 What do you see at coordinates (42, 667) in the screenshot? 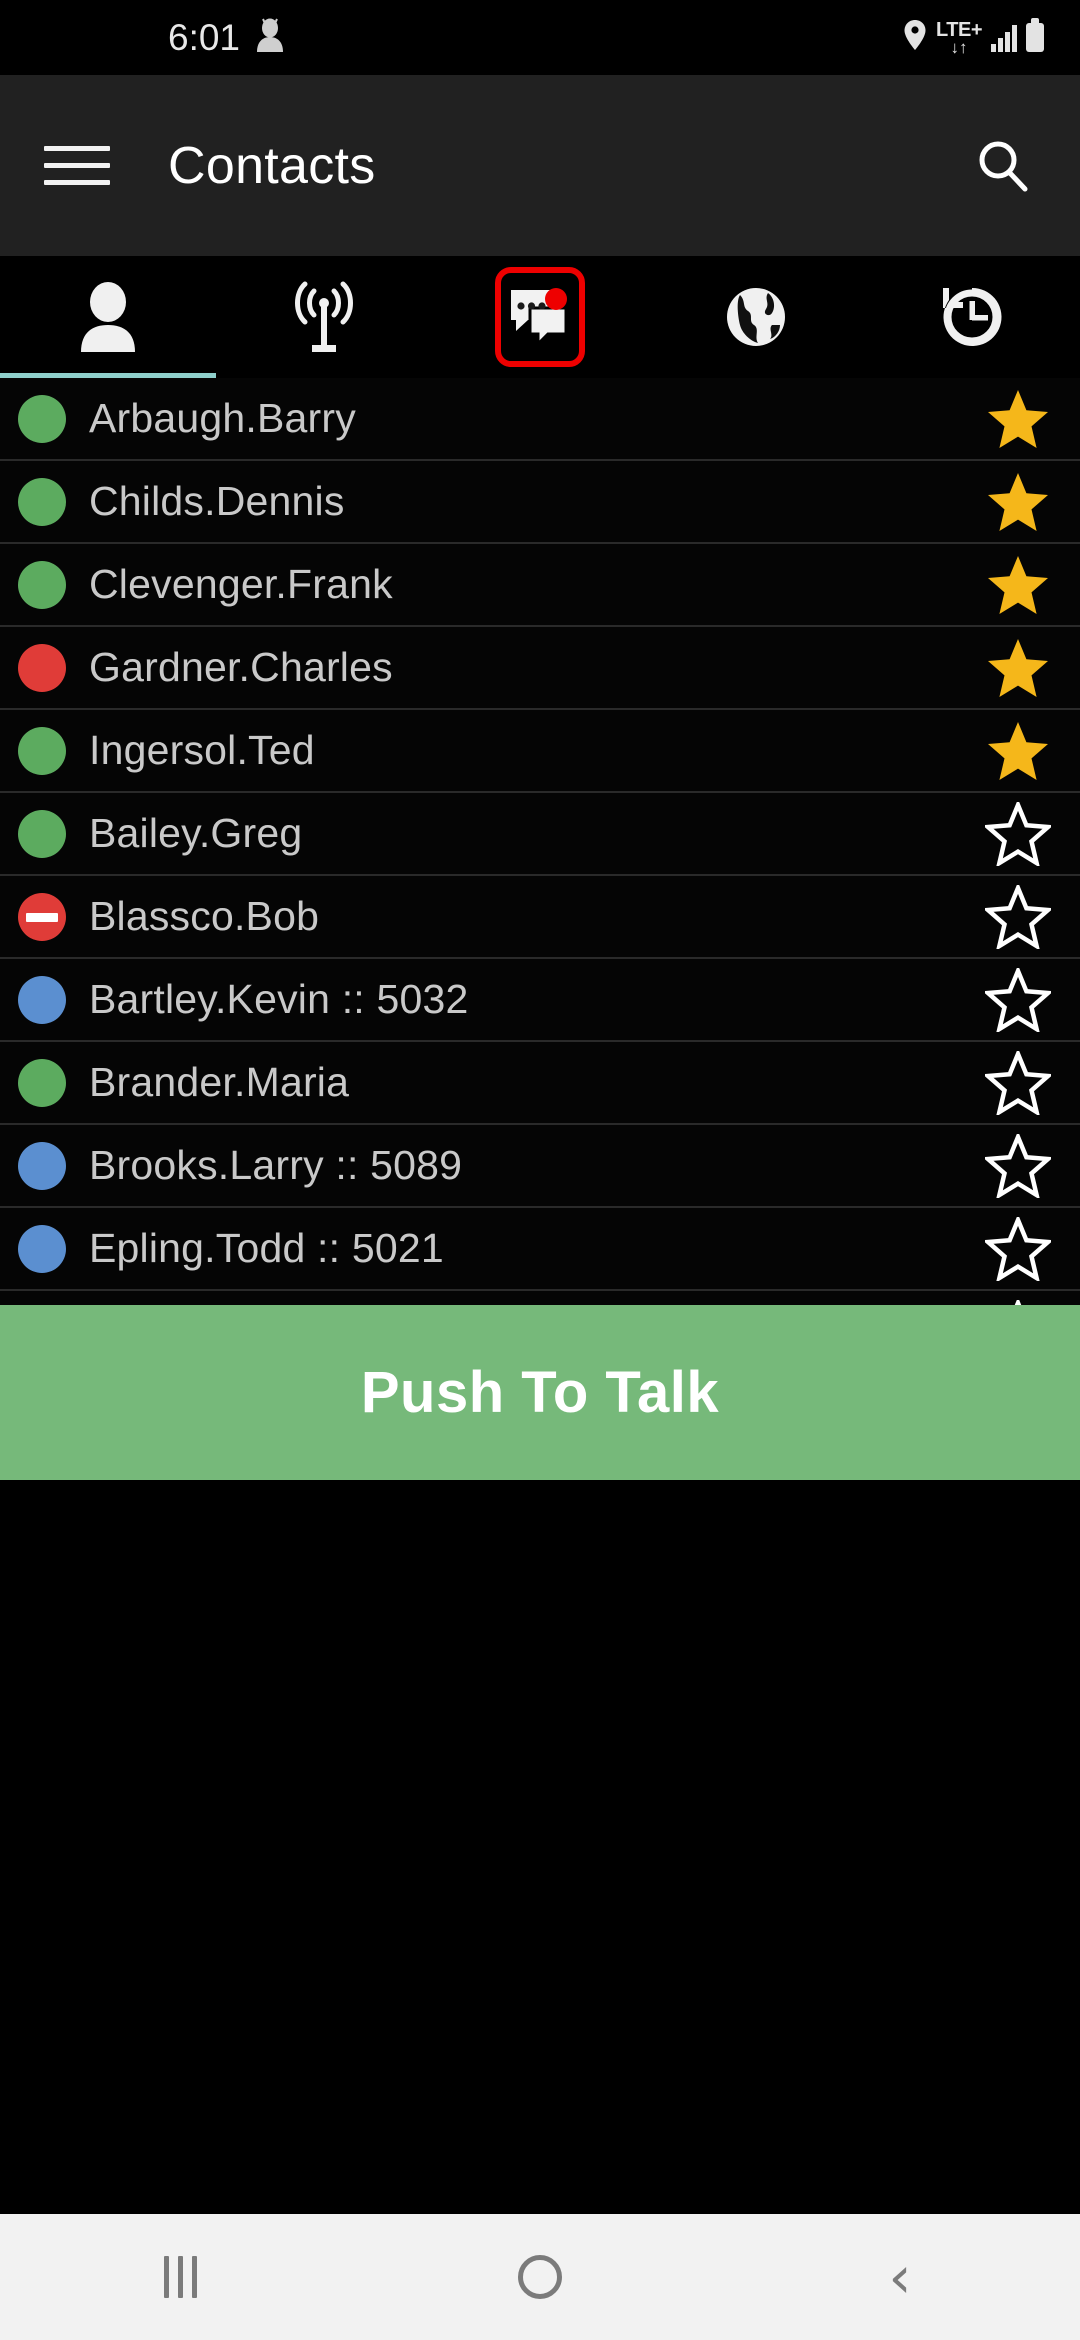
I see `status-dot-red` at bounding box center [42, 667].